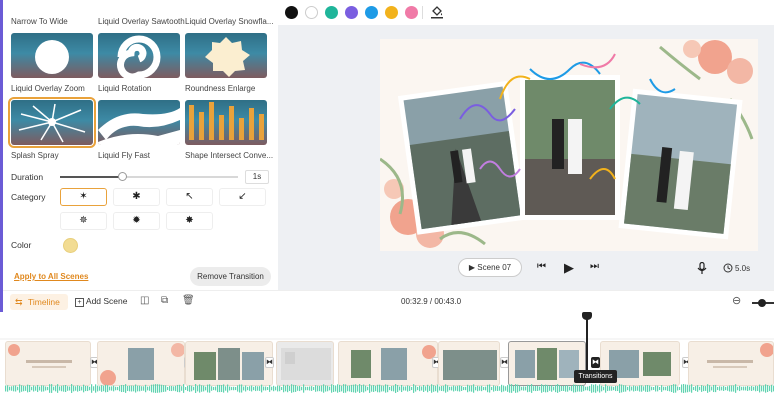  I want to click on category-option: ✱, so click(136, 197).